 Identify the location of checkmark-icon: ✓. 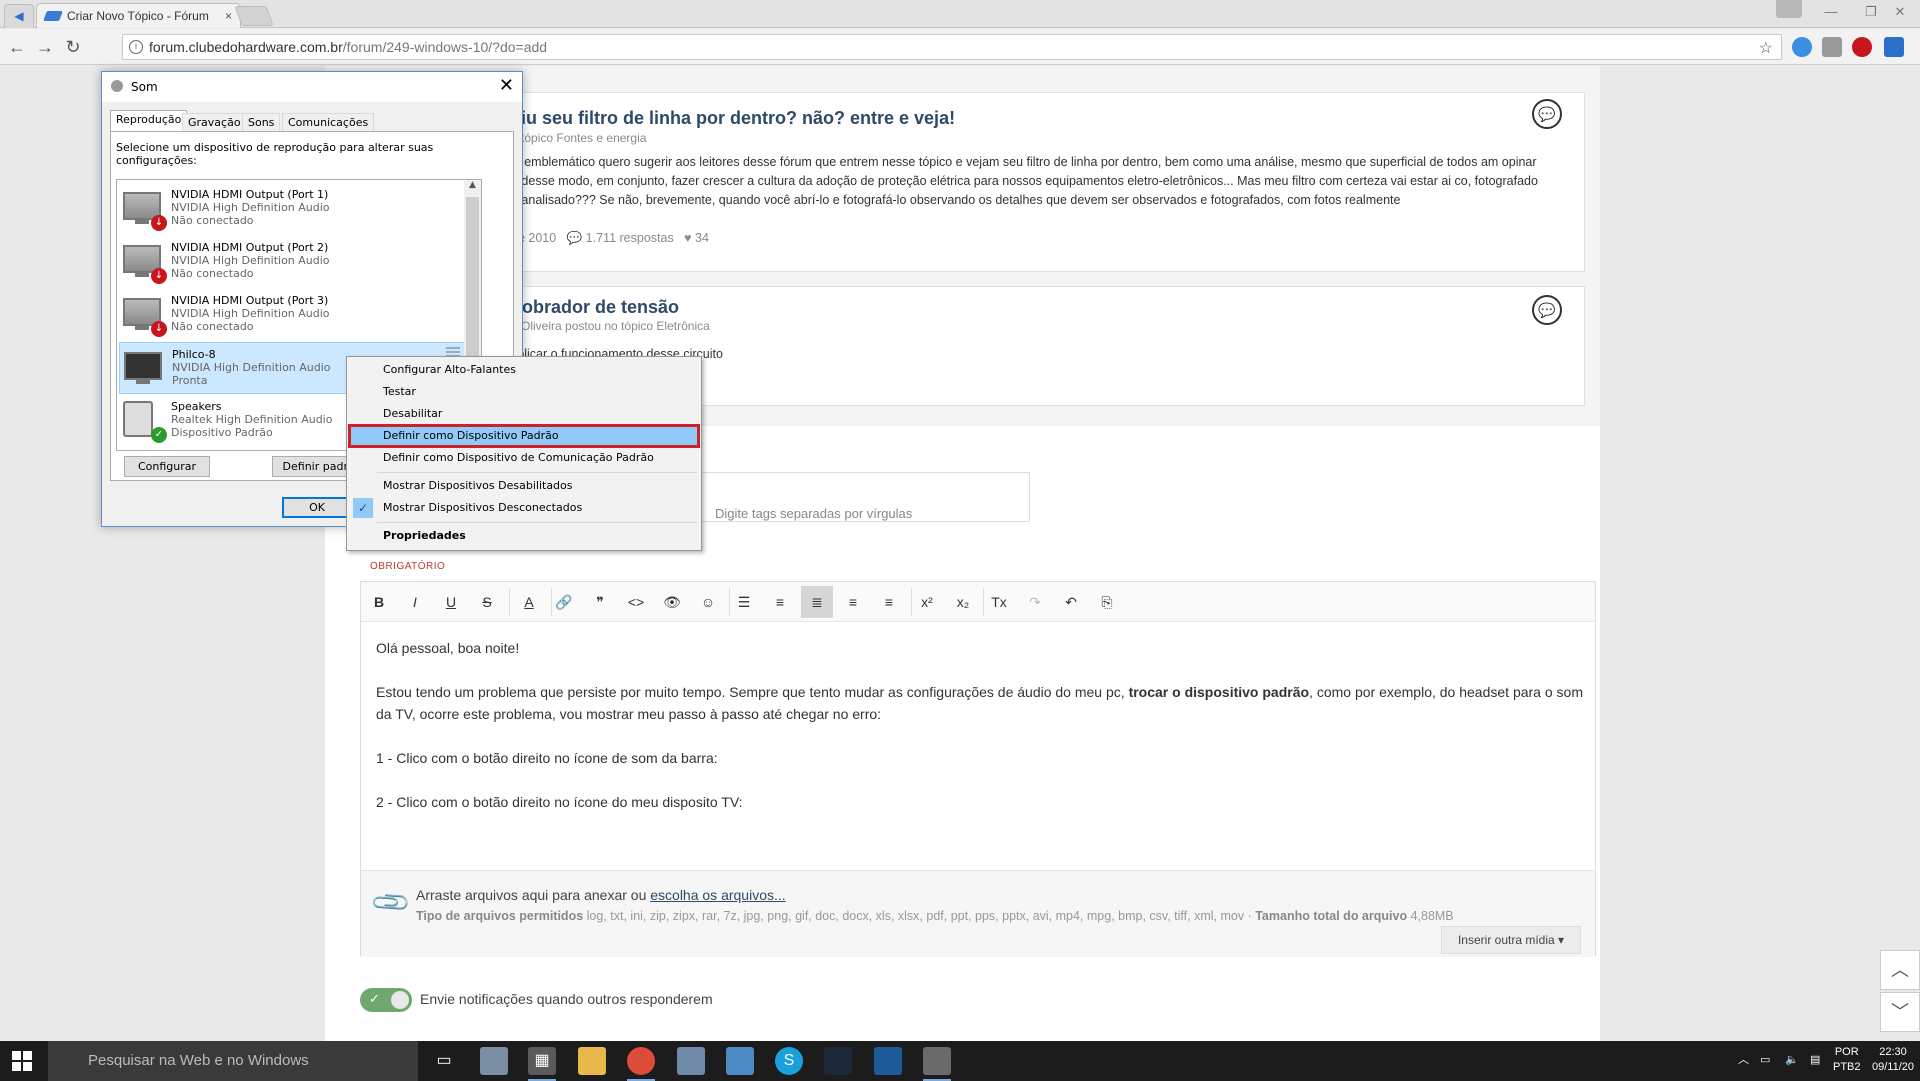
(363, 508).